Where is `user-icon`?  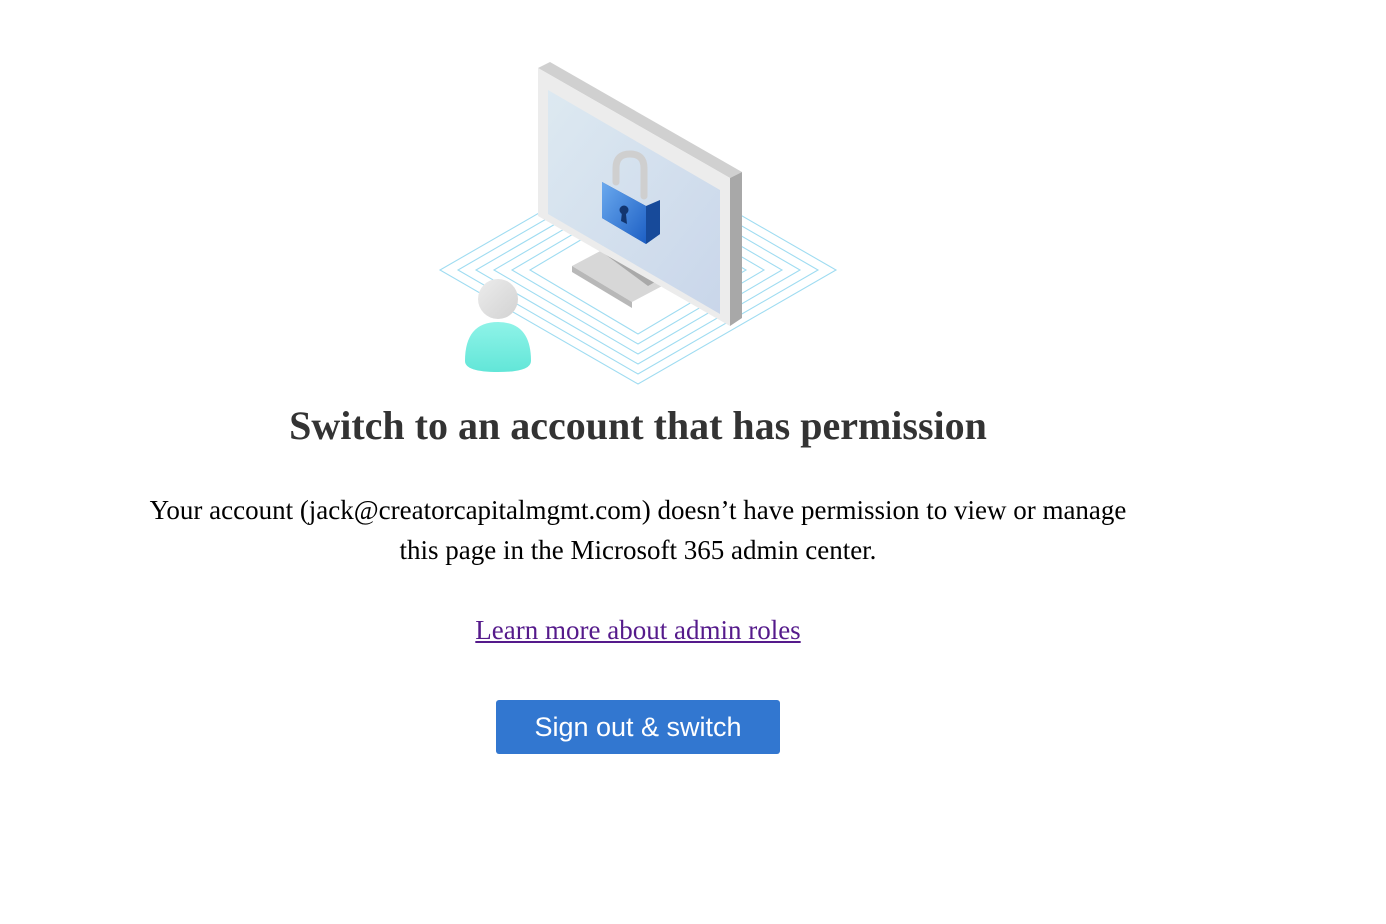
user-icon is located at coordinates (498, 325).